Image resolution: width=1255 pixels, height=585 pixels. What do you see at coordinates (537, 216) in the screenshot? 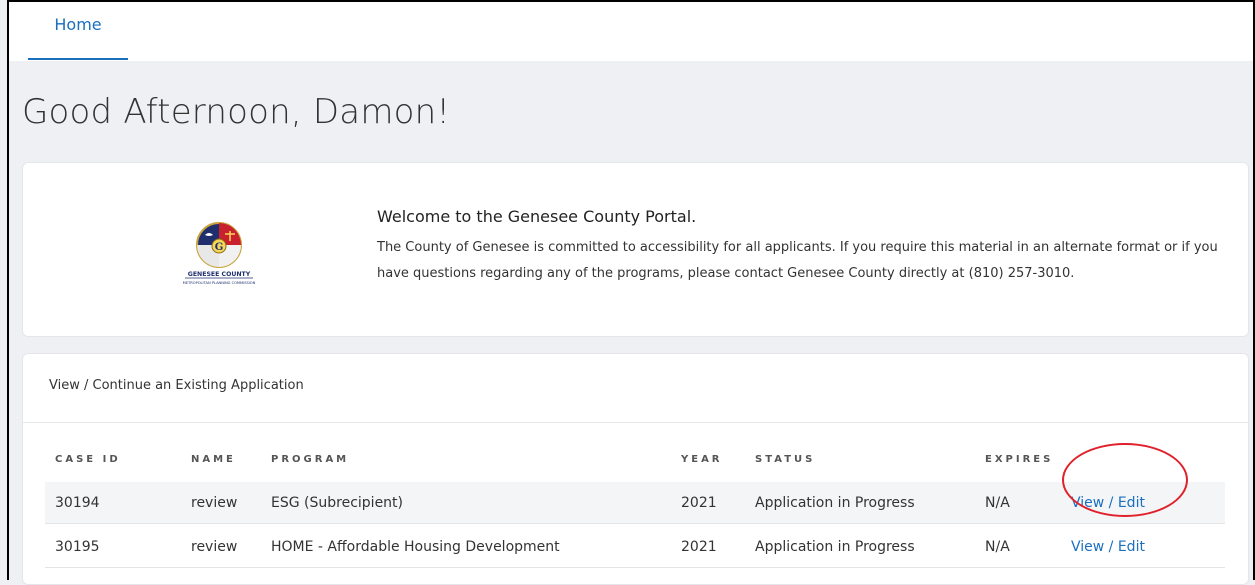
I see `welcome-title: Welcome to the Genesee County Portal.` at bounding box center [537, 216].